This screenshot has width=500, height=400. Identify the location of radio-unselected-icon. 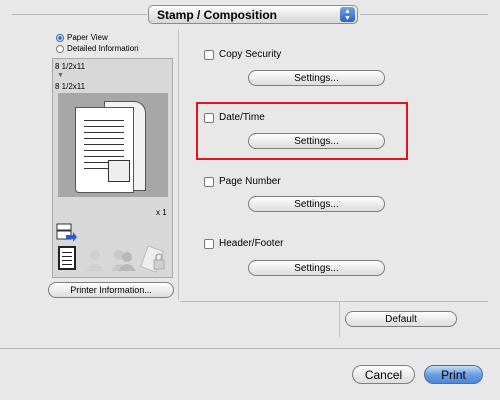
(60, 48).